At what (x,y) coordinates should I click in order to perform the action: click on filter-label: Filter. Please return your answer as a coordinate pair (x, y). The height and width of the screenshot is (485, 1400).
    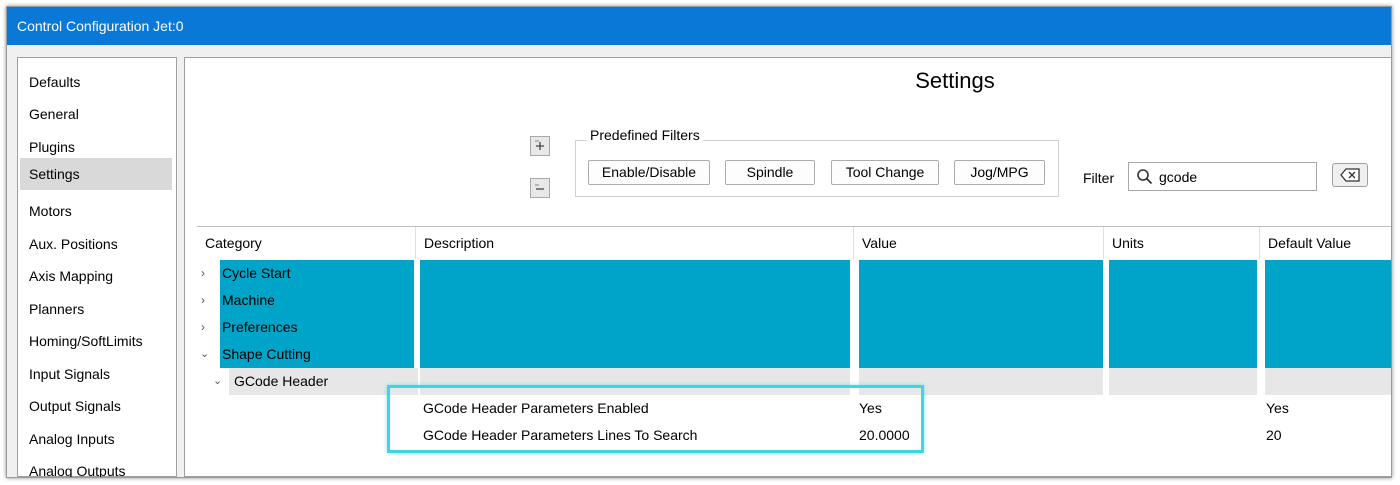
    Looking at the image, I should click on (1099, 178).